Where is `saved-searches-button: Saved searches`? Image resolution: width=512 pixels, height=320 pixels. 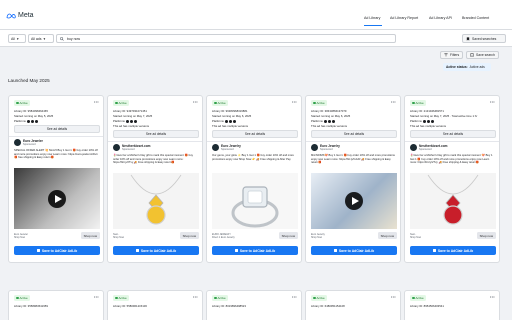 saved-searches-button: Saved searches is located at coordinates (484, 38).